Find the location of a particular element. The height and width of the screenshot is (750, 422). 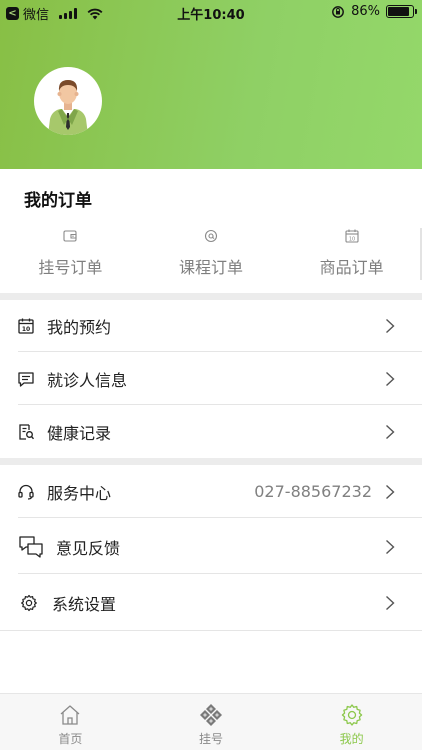

order-registration: 挂号订单 is located at coordinates (70, 258).